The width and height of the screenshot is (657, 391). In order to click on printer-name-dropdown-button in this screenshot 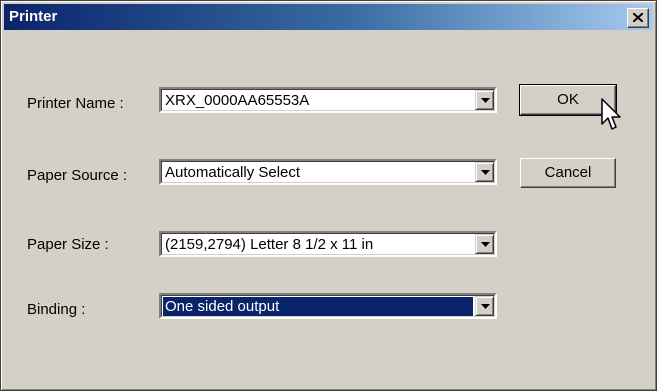, I will do `click(484, 100)`.